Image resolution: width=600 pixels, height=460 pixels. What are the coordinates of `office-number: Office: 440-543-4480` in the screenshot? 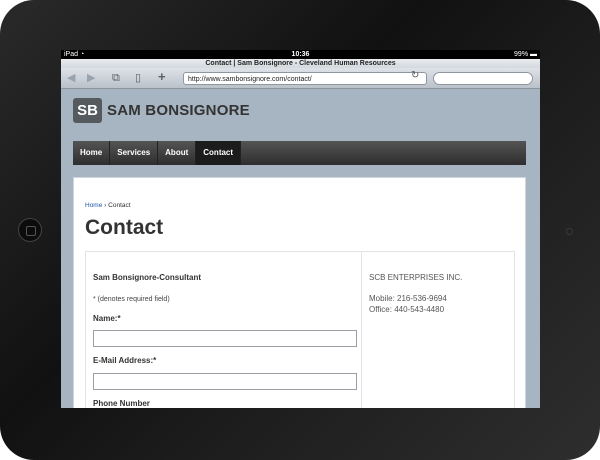 It's located at (407, 309).